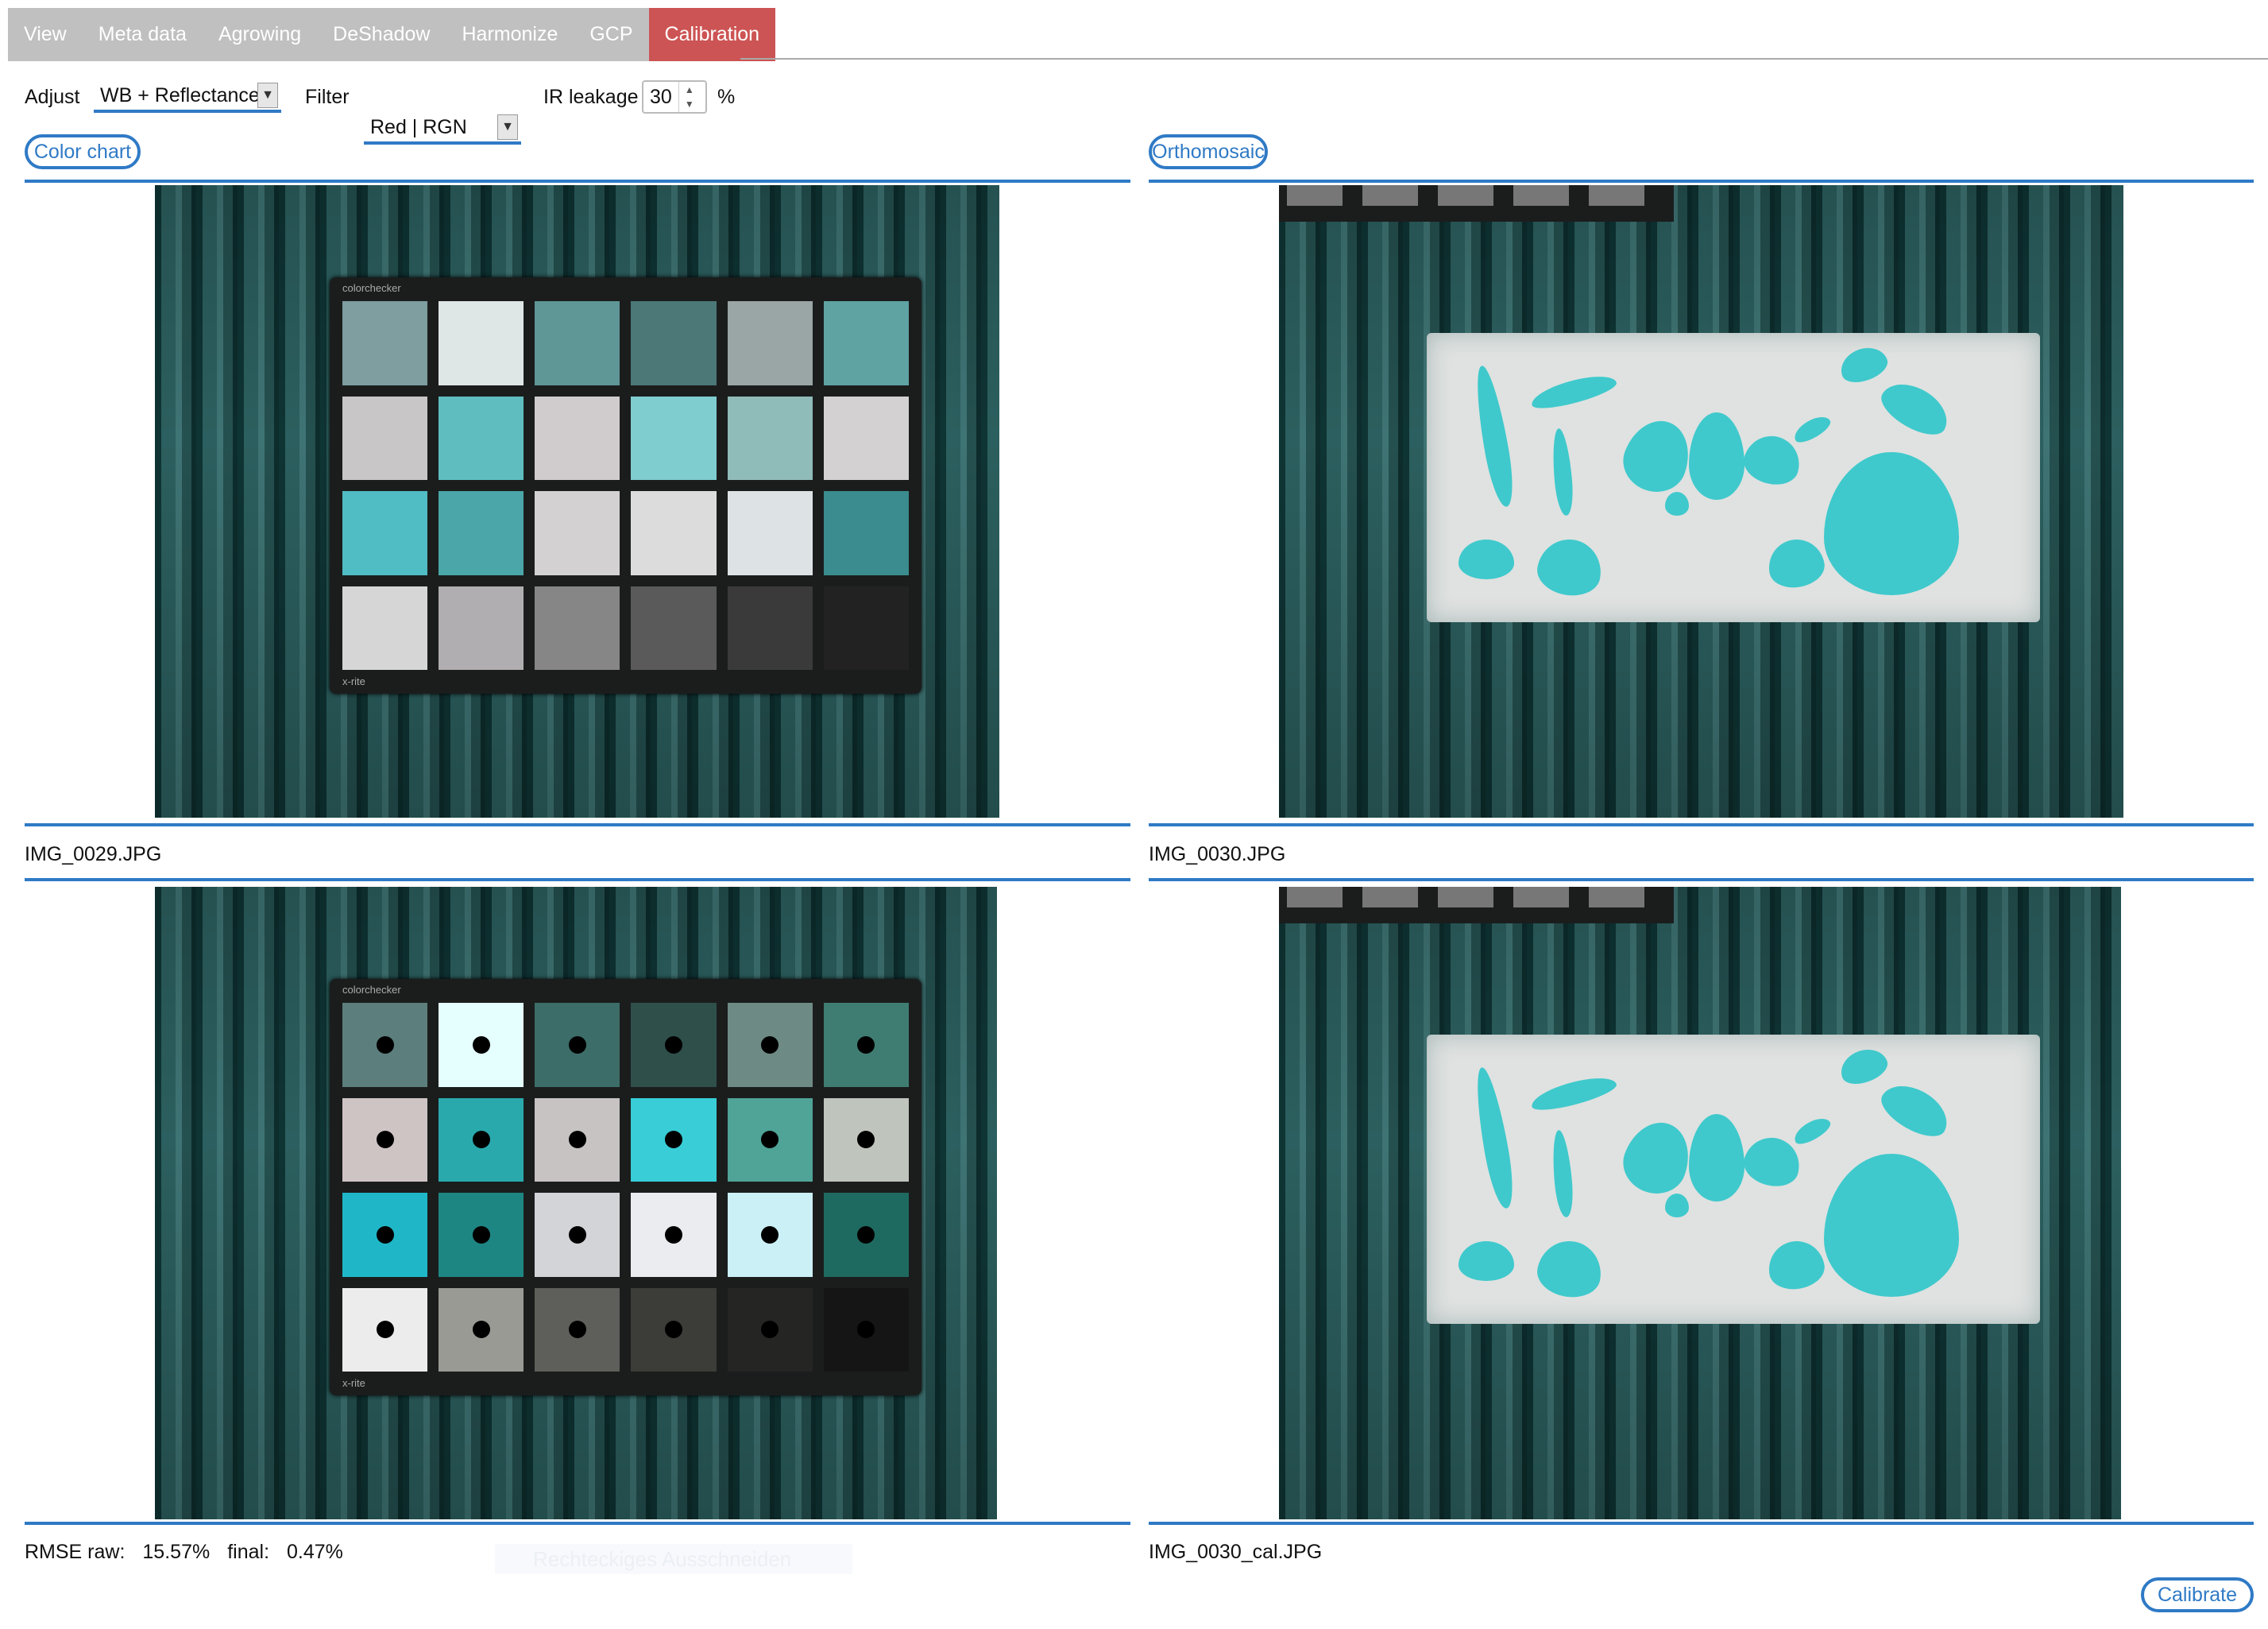 This screenshot has width=2268, height=1629. I want to click on filename-calibrated-ortho: IMG_0030_cal.JPG, so click(1236, 1552).